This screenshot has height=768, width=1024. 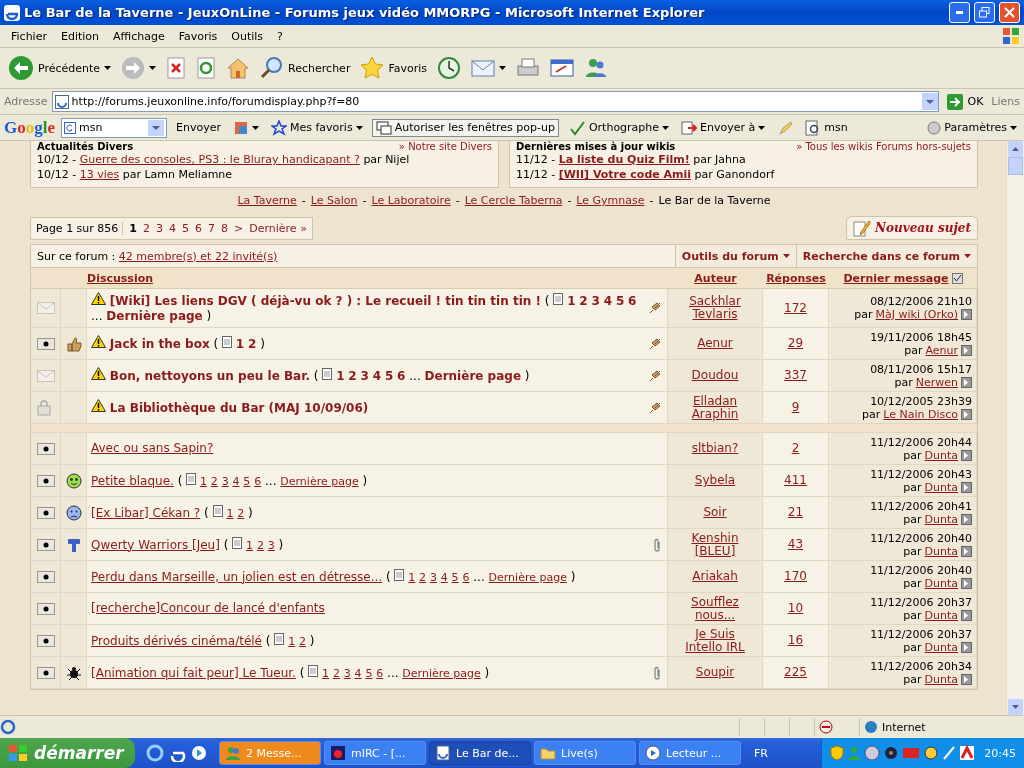 I want to click on thread-title-link: Avec ou sans Sapin?, so click(x=152, y=448).